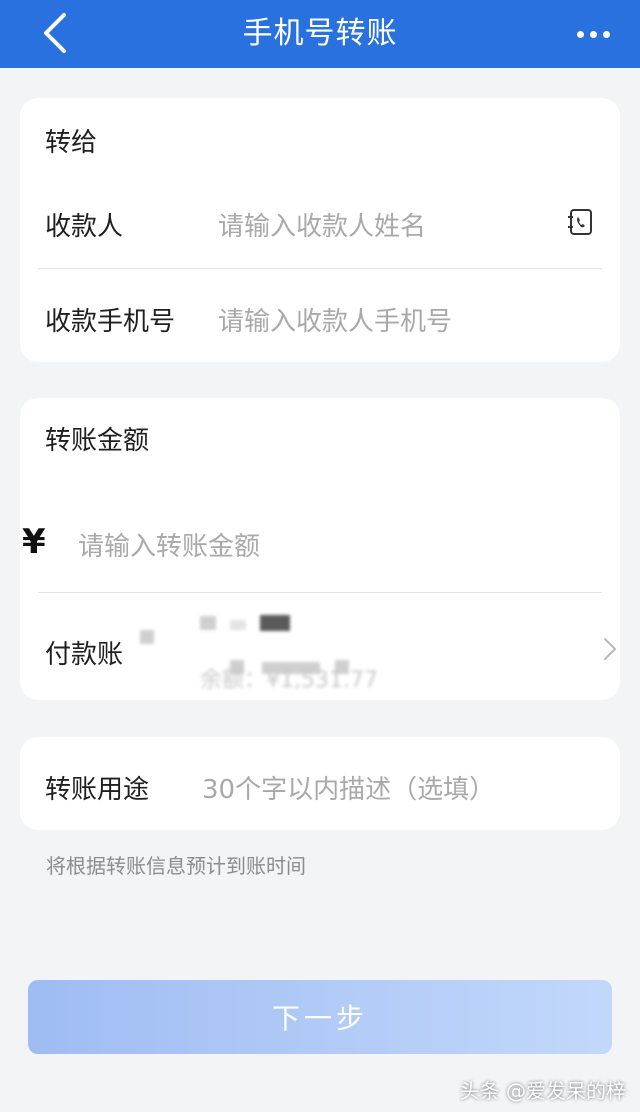  Describe the element at coordinates (542, 1091) in the screenshot. I see `watermark: 头条 @爱发呆的梓` at that location.